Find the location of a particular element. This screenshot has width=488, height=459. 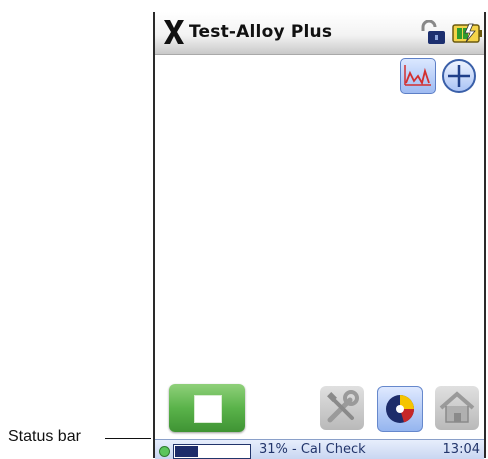

title-bar: Test-Alloy Plus is located at coordinates (319, 33).